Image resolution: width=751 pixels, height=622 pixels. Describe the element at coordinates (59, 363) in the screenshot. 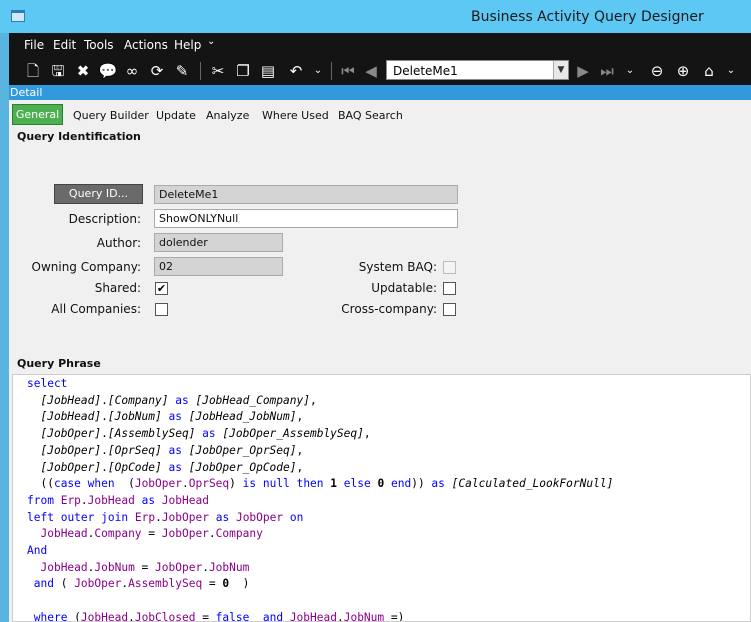

I see `query-phrase-title: Query Phrase` at that location.